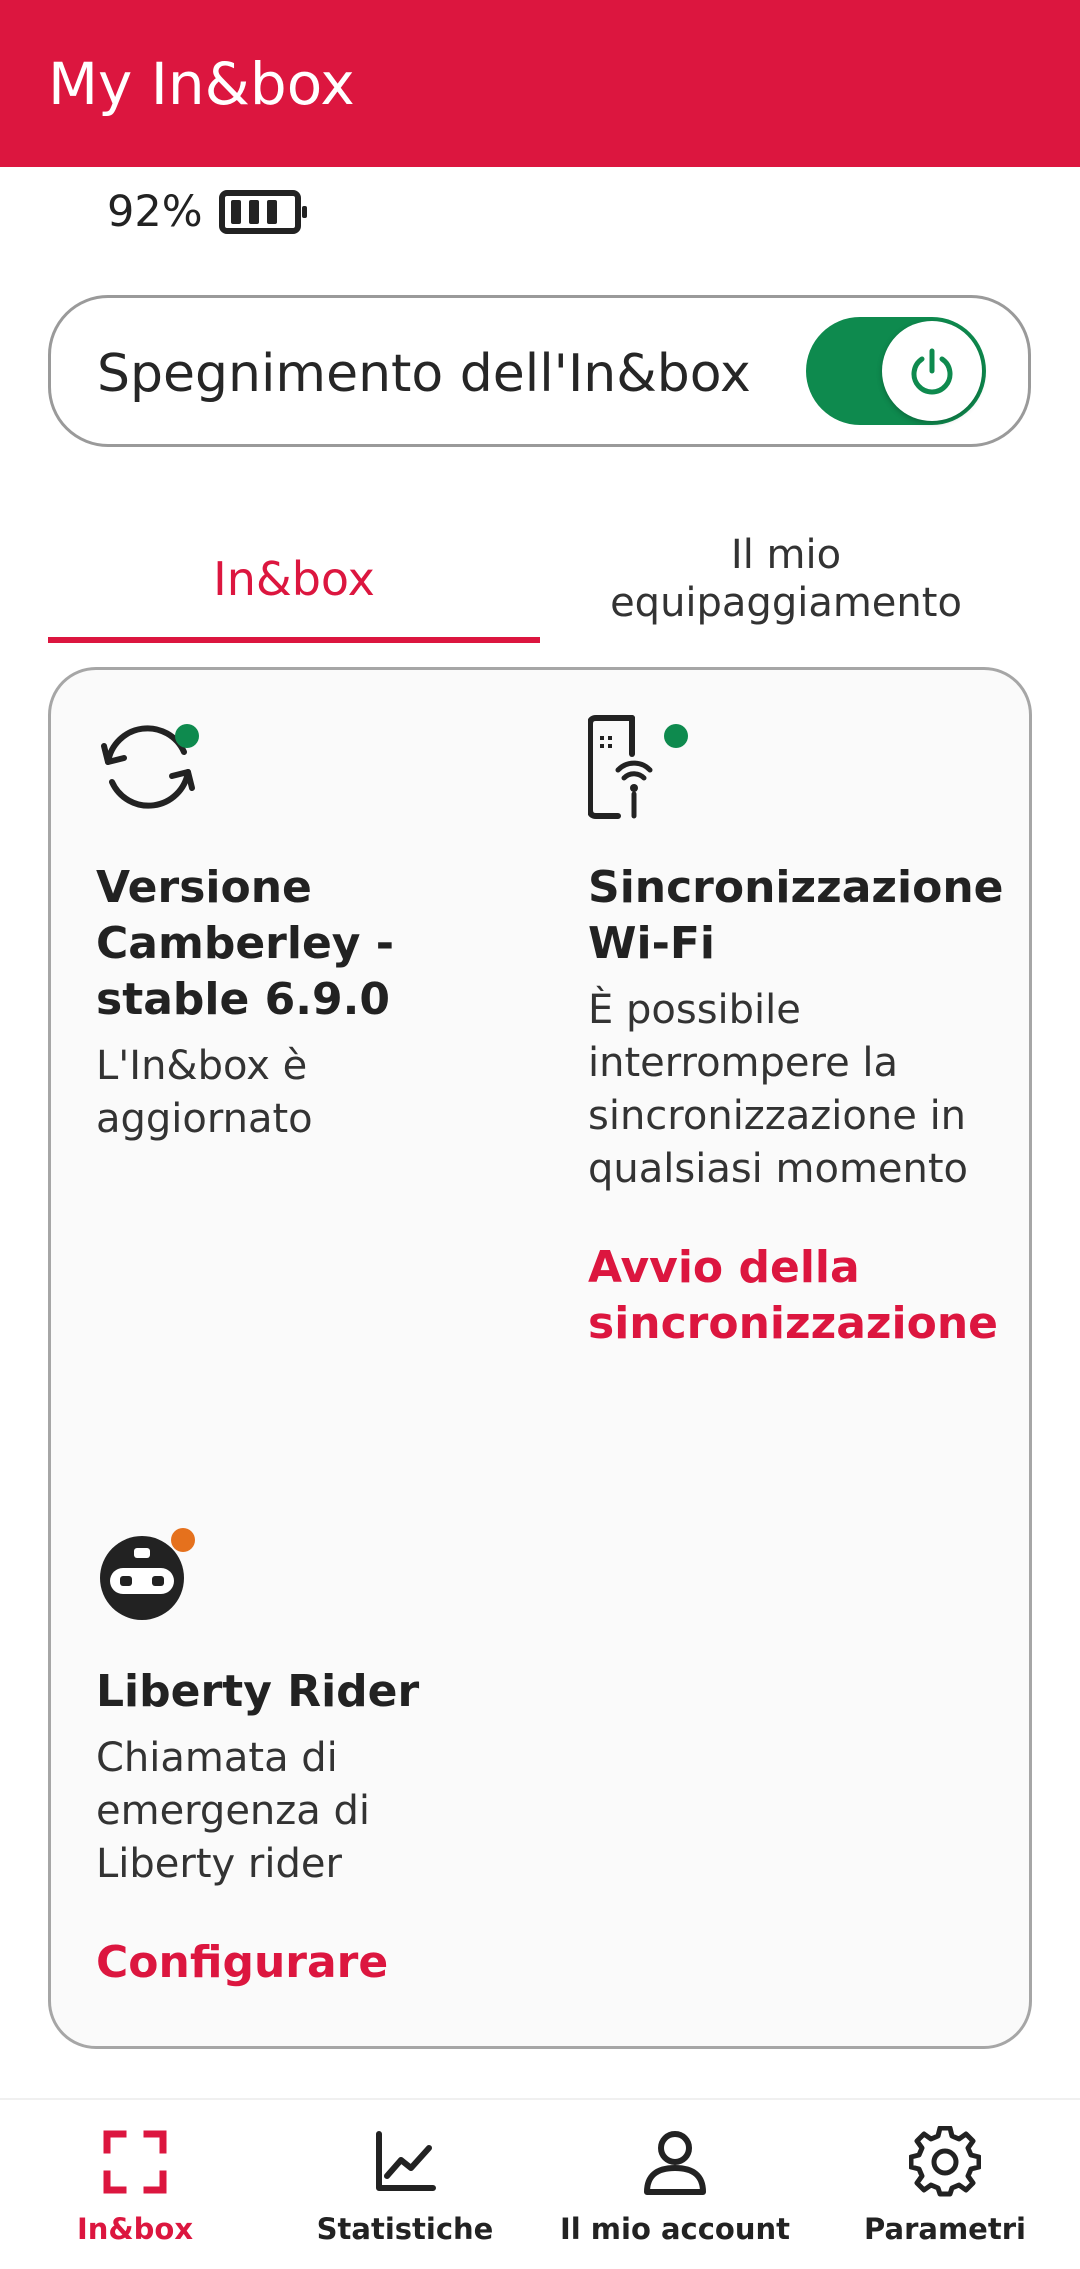 This screenshot has height=2269, width=1080. Describe the element at coordinates (262, 212) in the screenshot. I see `battery-icon` at that location.